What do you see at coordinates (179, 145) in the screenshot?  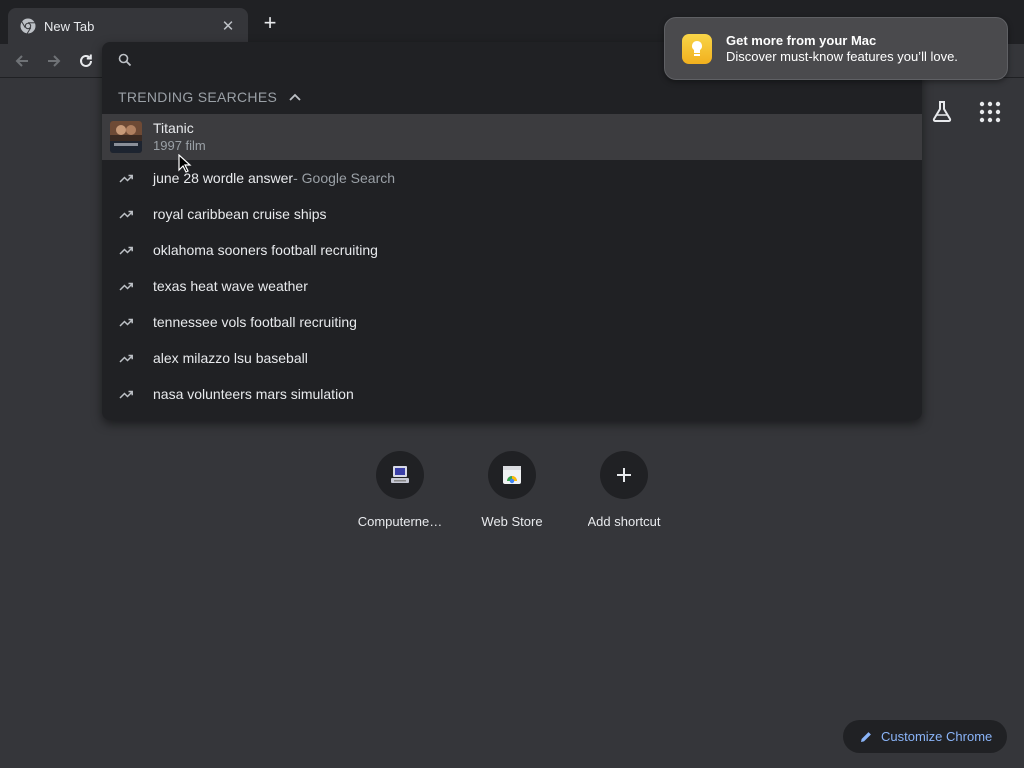 I see `suggestion-subtitle: 1997 film` at bounding box center [179, 145].